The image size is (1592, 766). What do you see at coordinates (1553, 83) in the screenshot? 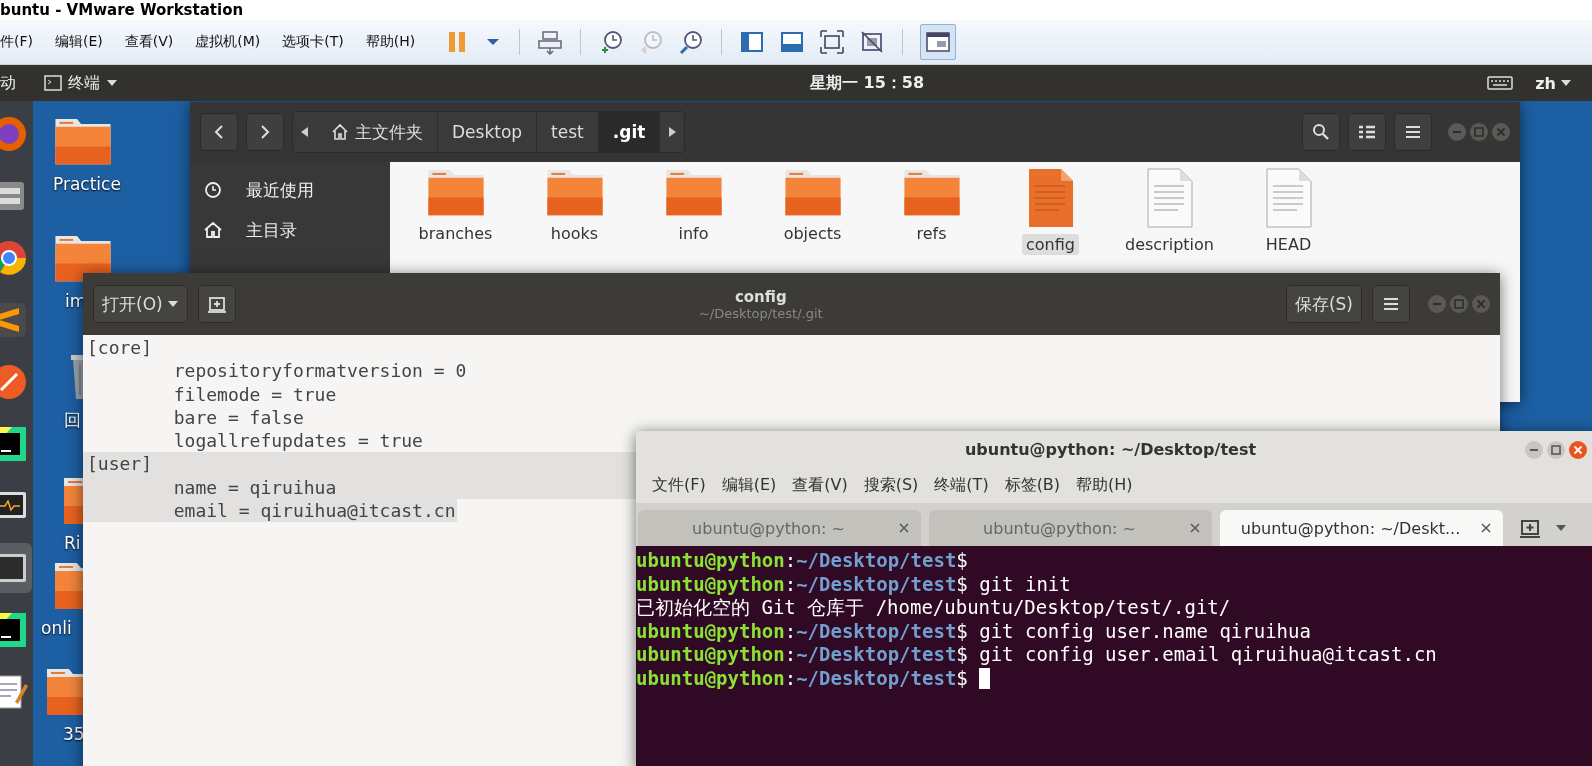
I see `input-method-menu: zh` at bounding box center [1553, 83].